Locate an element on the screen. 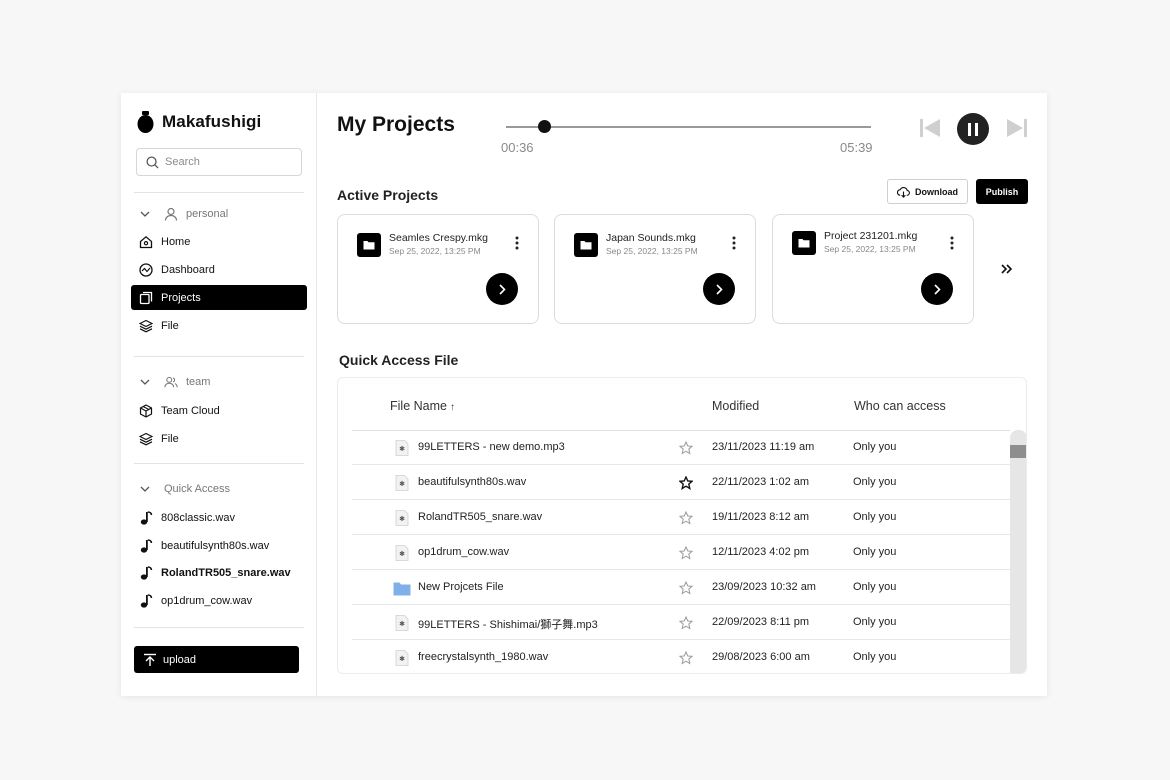  publish-button: Publish is located at coordinates (1002, 191).